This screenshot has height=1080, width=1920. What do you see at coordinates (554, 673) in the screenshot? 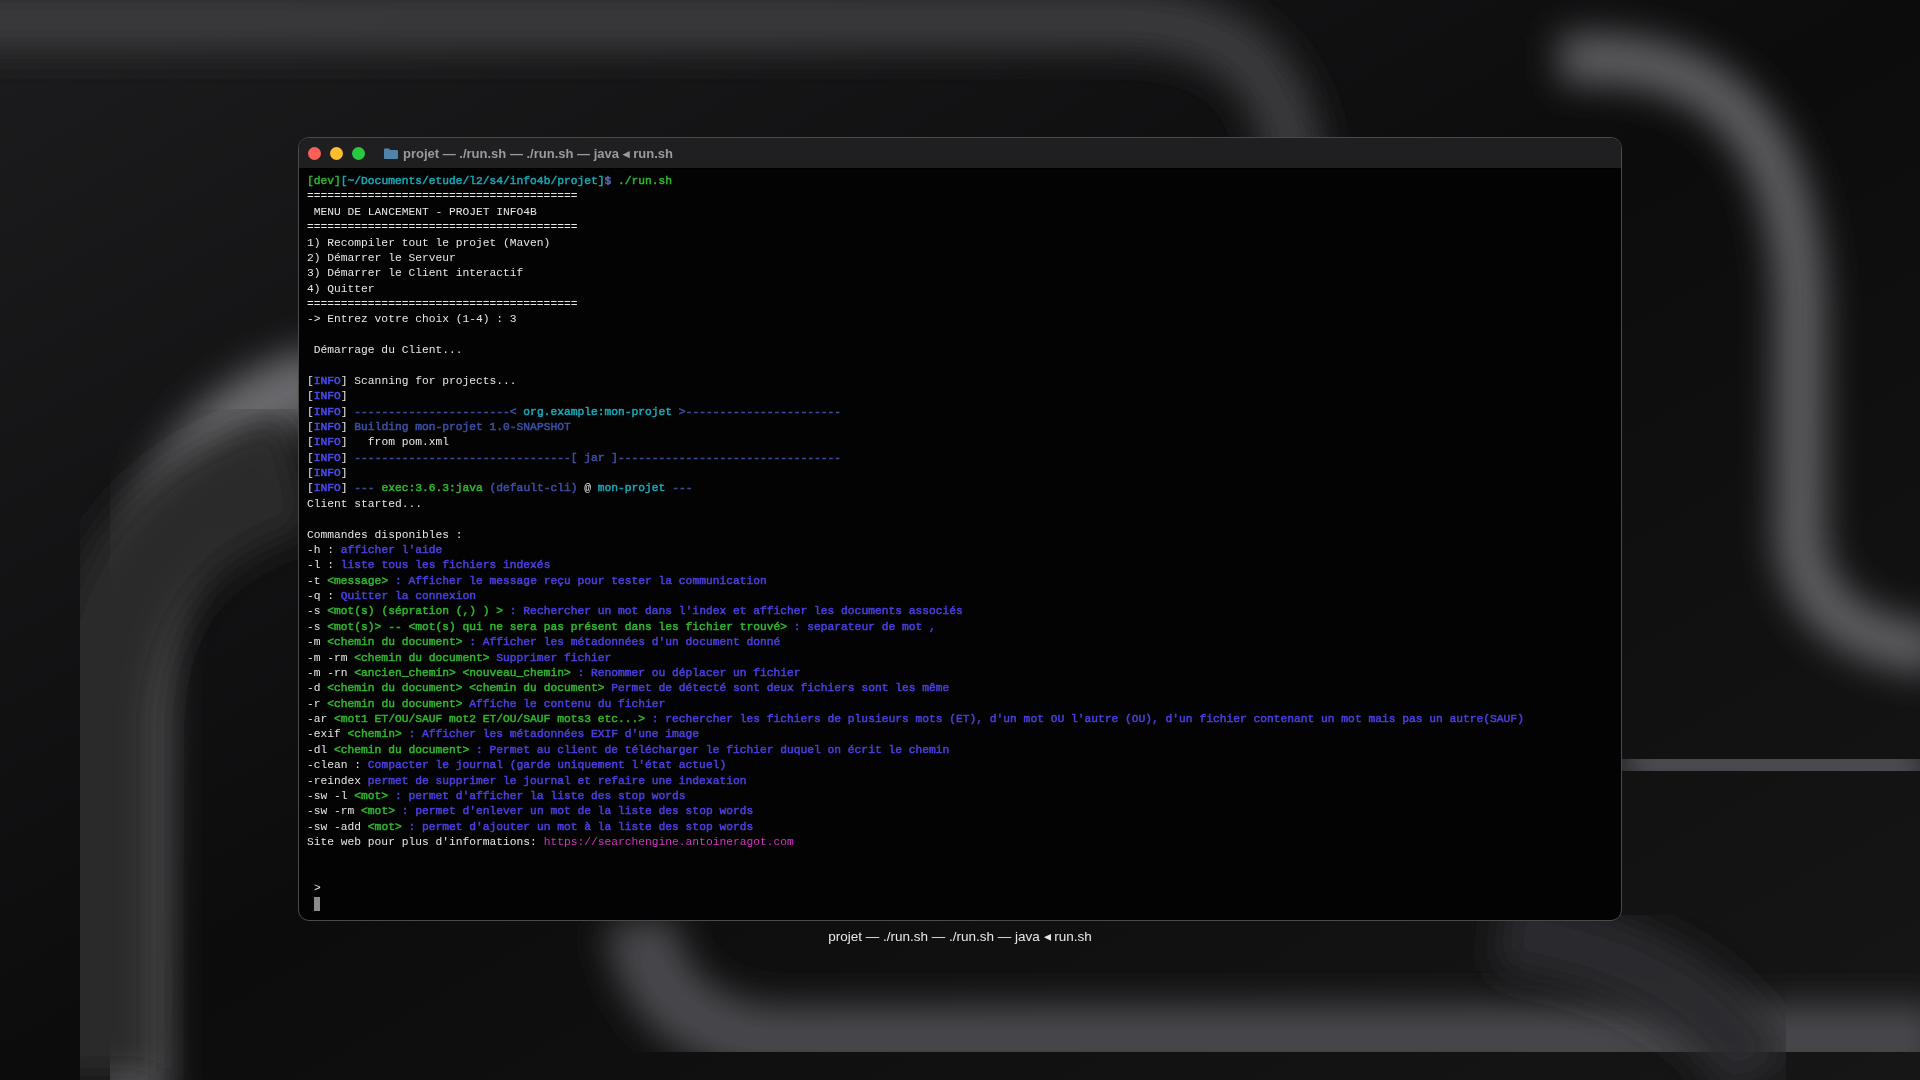
I see `terminal-line: -m -rn <ancien_chemin> <nouveau_chemin> : Renommer ou déplacer un fichier` at bounding box center [554, 673].